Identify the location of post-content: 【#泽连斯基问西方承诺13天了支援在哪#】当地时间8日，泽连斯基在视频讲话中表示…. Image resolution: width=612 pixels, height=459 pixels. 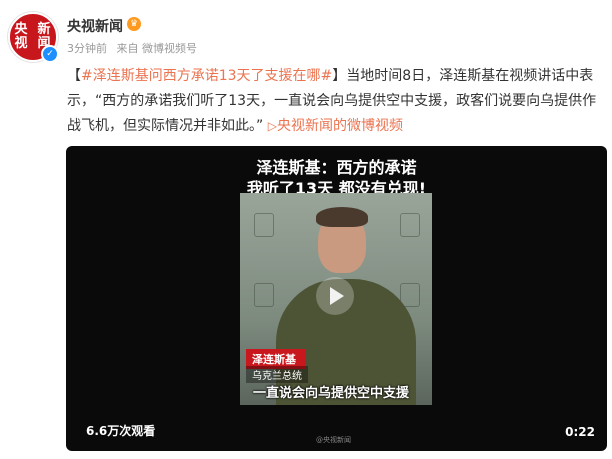
(335, 101).